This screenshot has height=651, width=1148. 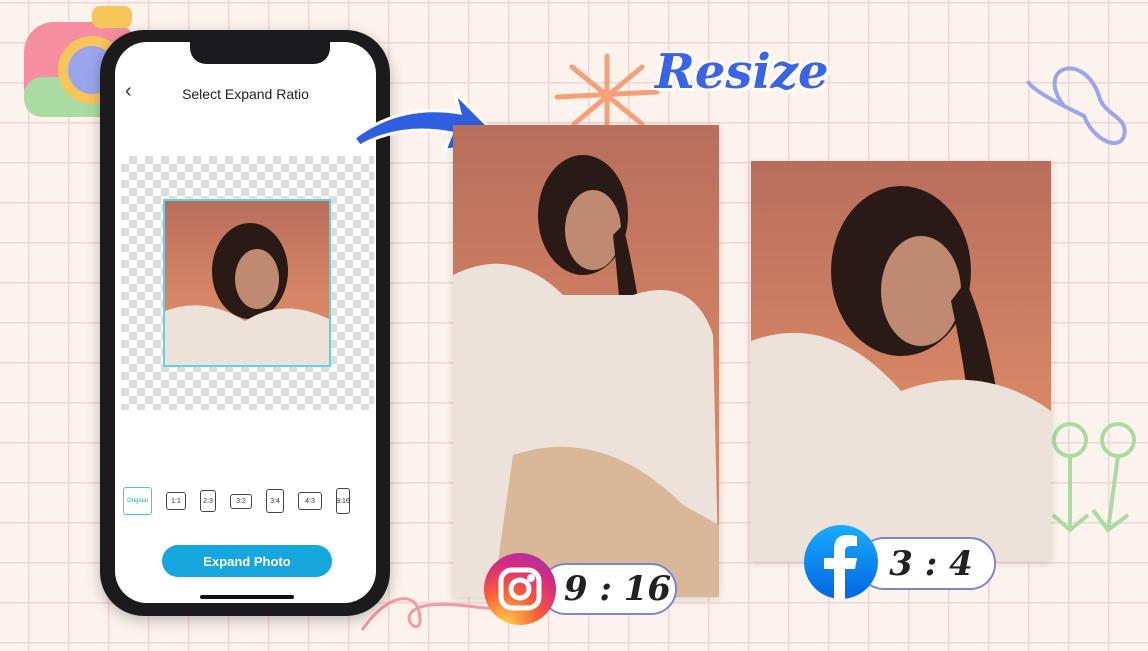 I want to click on ratio-options: Original 1:1 2:3 3:2 3:4 4:3 9:16, so click(x=249, y=501).